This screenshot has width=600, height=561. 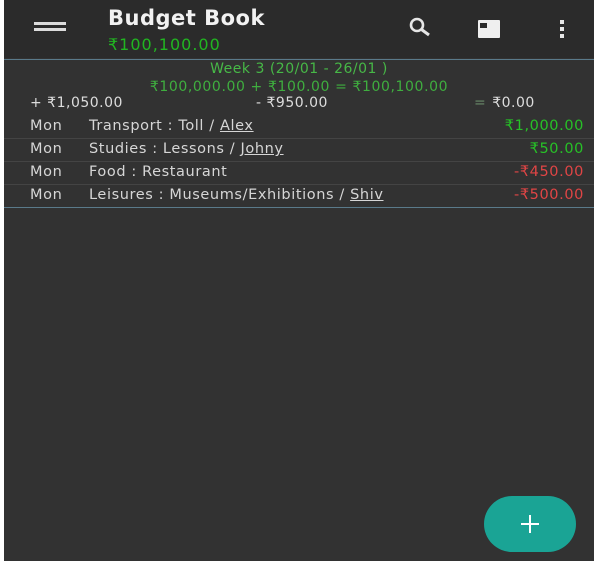 What do you see at coordinates (261, 149) in the screenshot?
I see `transaction-person: Johny` at bounding box center [261, 149].